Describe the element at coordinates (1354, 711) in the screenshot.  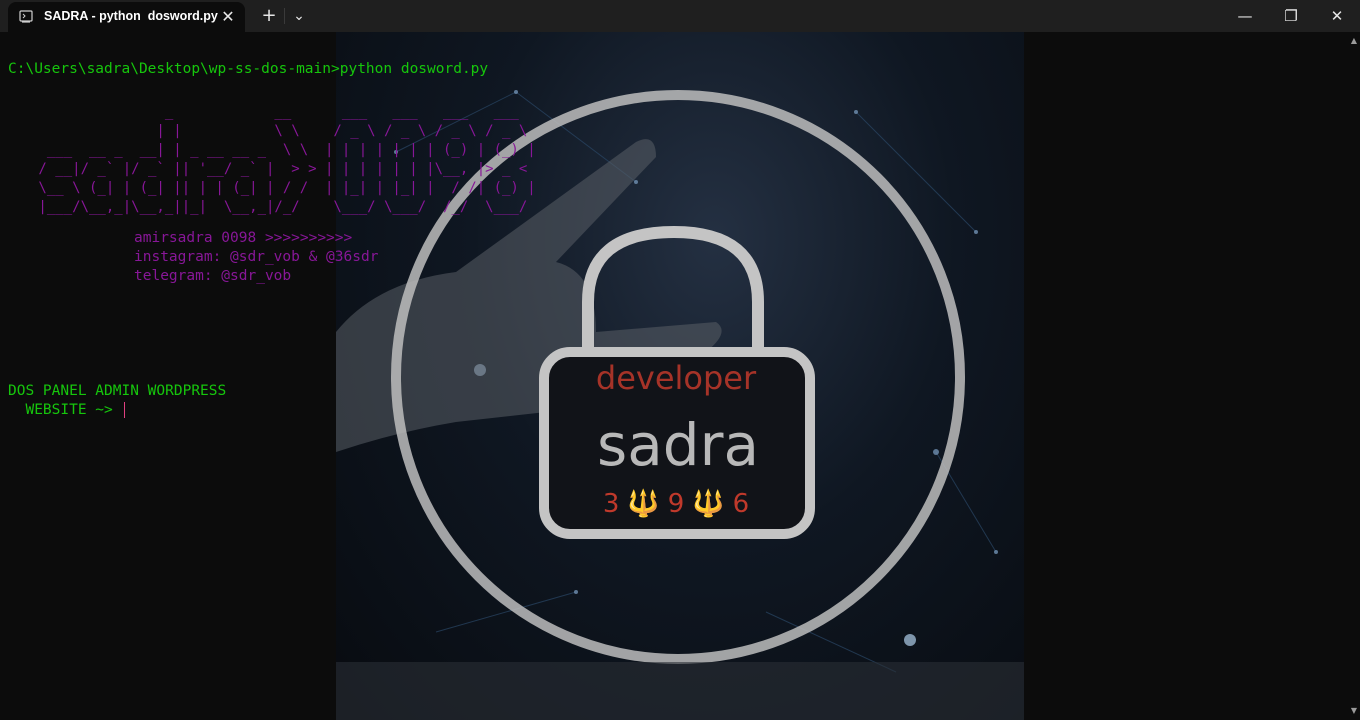
I see `scroll-down-icon: ▼` at that location.